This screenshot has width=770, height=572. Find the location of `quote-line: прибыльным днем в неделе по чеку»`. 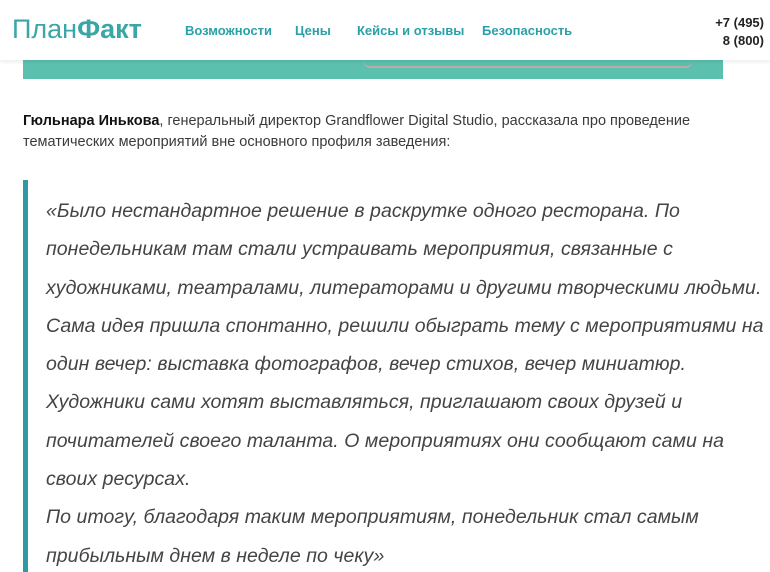

quote-line: прибыльным днем в неделе по чеку» is located at coordinates (215, 555).